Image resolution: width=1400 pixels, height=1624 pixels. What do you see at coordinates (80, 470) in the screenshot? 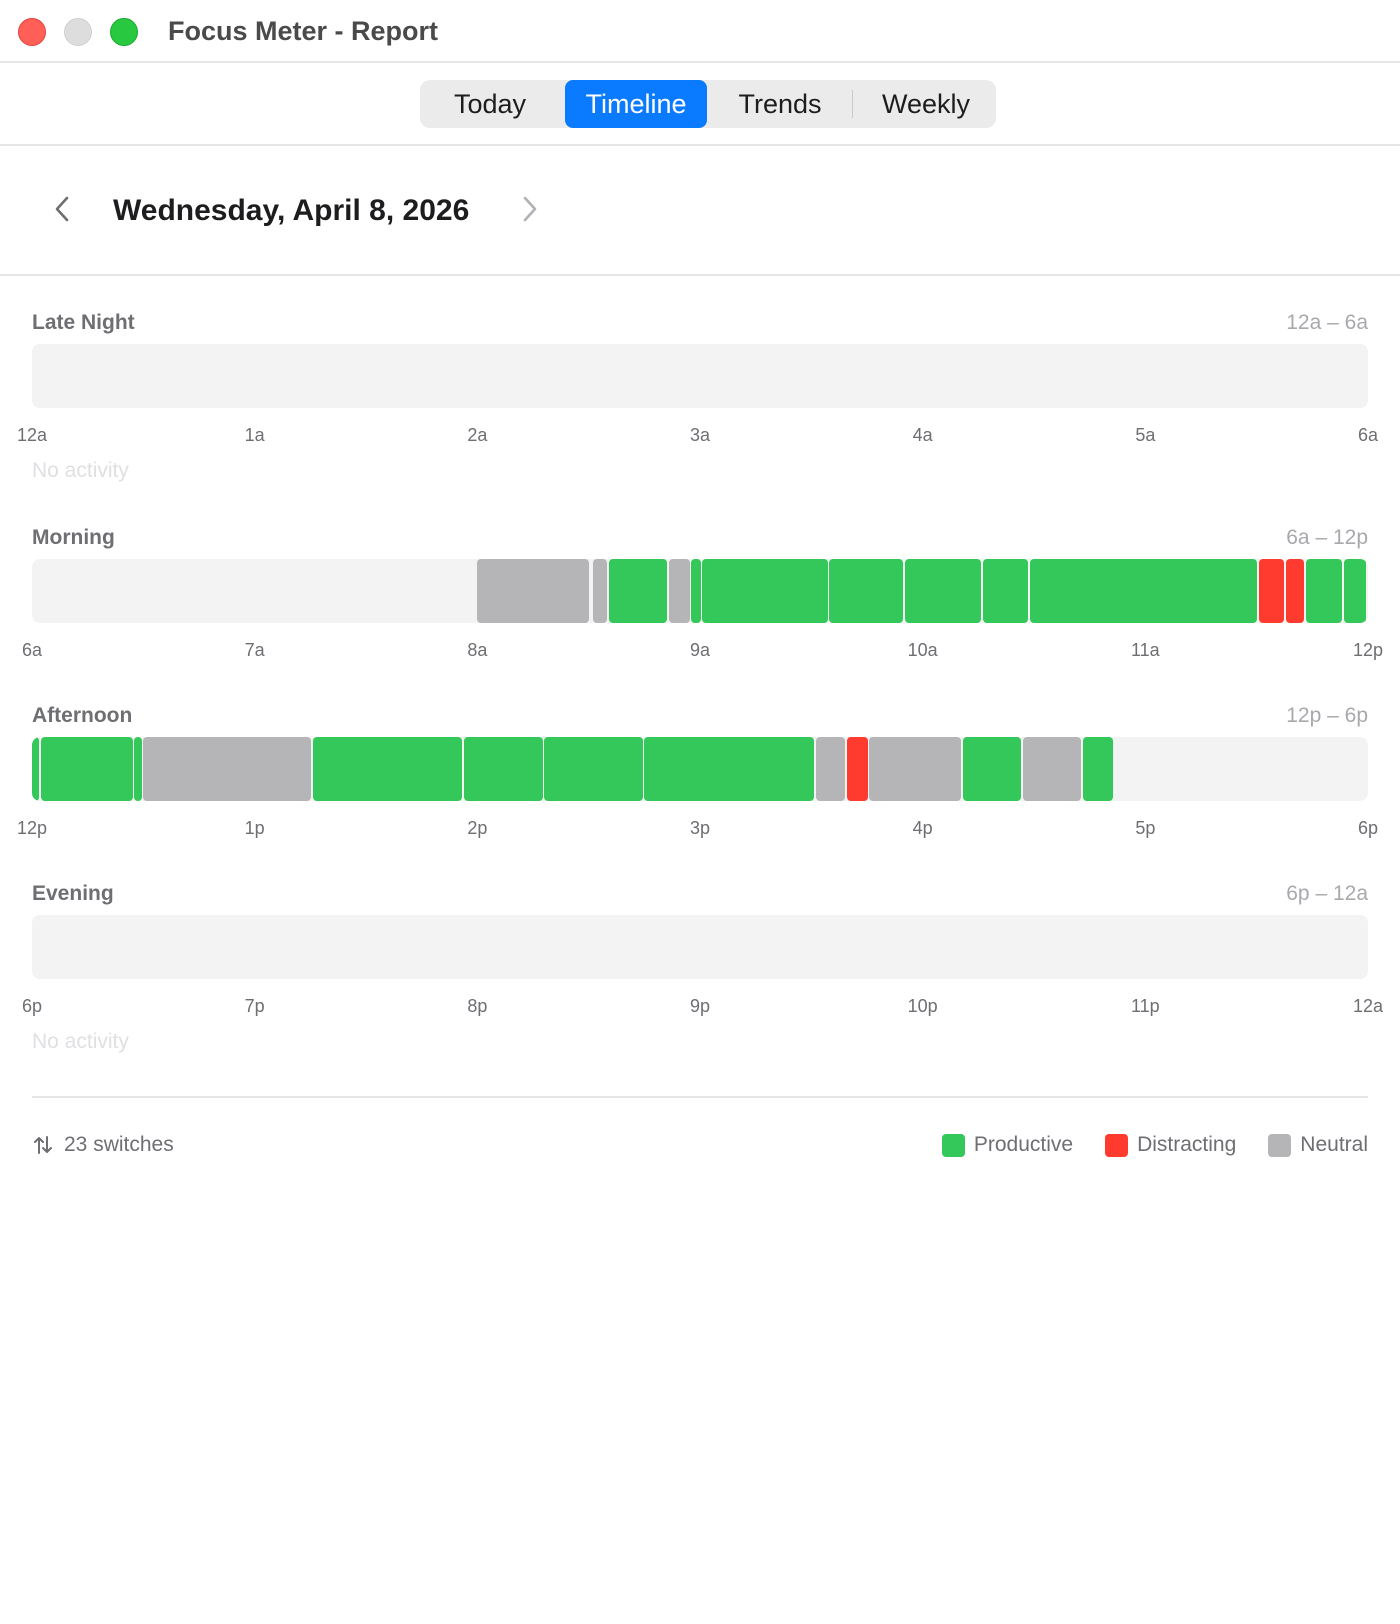
I see `no-activity-label: No activity` at bounding box center [80, 470].